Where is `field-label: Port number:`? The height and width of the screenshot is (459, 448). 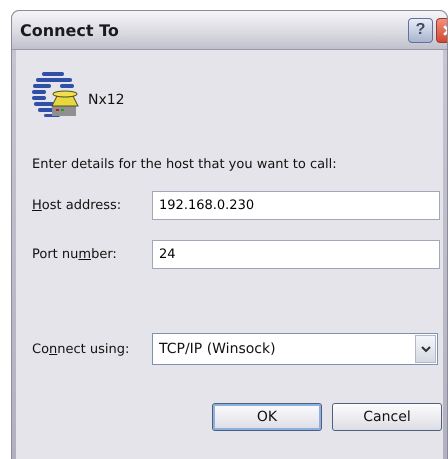 field-label: Port number: is located at coordinates (75, 254).